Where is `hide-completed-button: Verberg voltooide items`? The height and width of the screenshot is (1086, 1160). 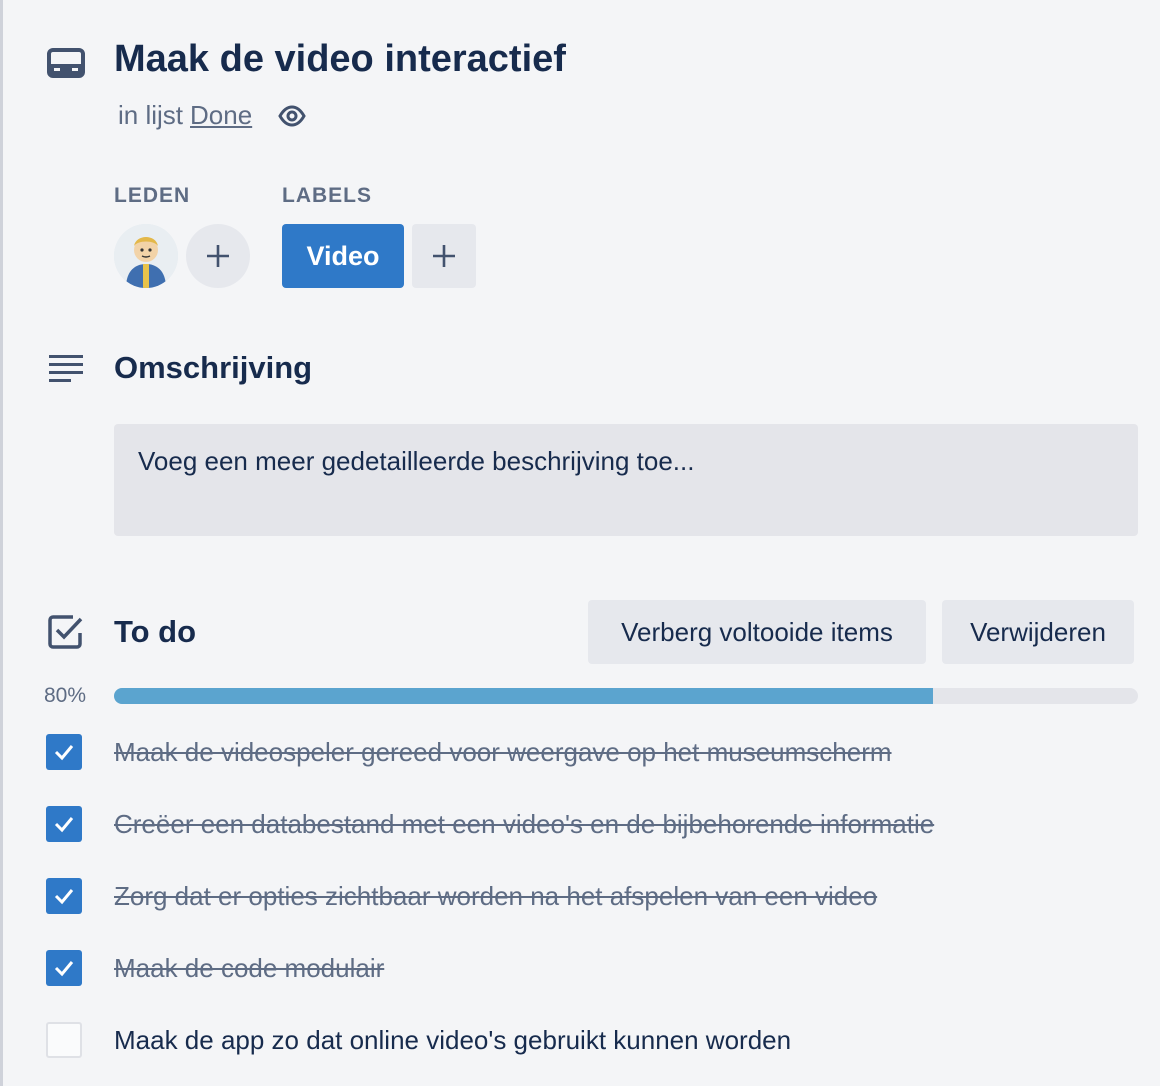
hide-completed-button: Verberg voltooide items is located at coordinates (757, 632).